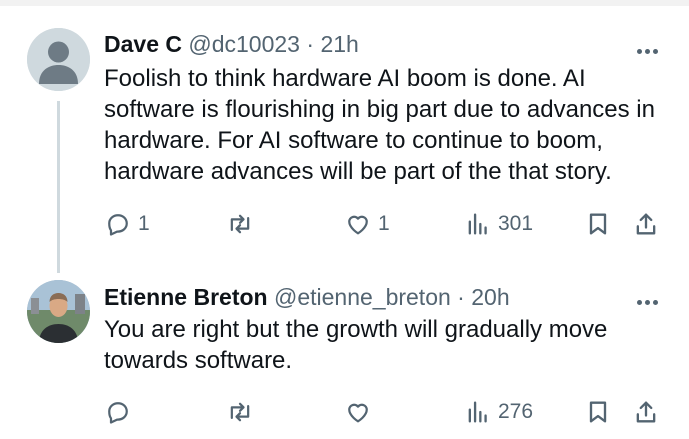 The width and height of the screenshot is (689, 439). What do you see at coordinates (516, 223) in the screenshot?
I see `view-count: 301` at bounding box center [516, 223].